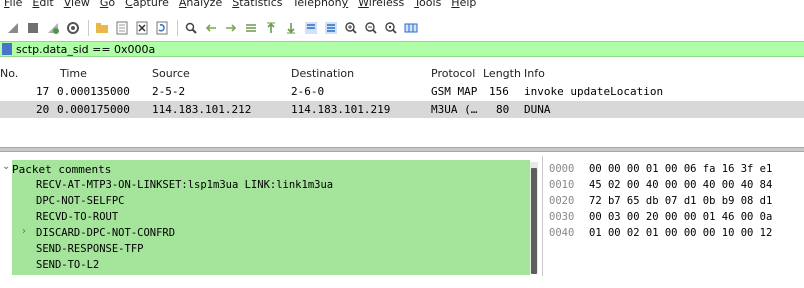  I want to click on display-filter-input: sctp.data_sid == 0x000a, so click(85, 49).